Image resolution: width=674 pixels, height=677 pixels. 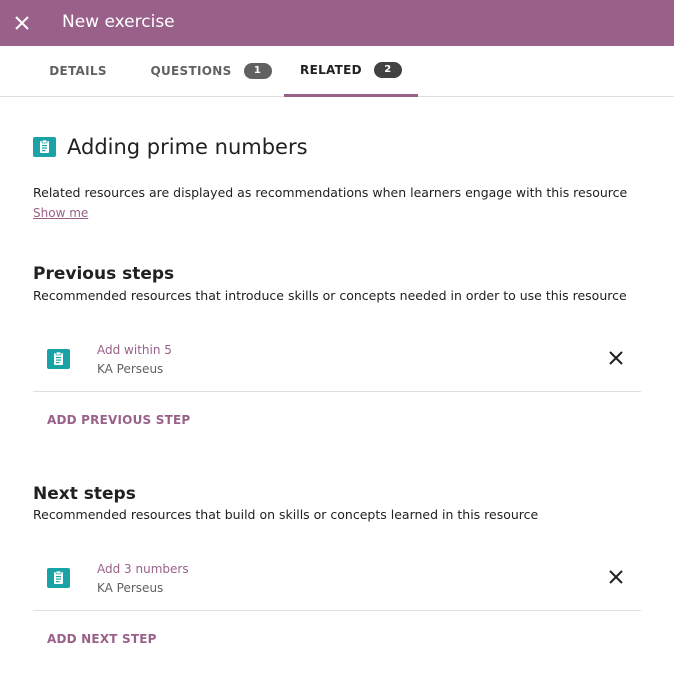 What do you see at coordinates (22, 23) in the screenshot?
I see `close-icon` at bounding box center [22, 23].